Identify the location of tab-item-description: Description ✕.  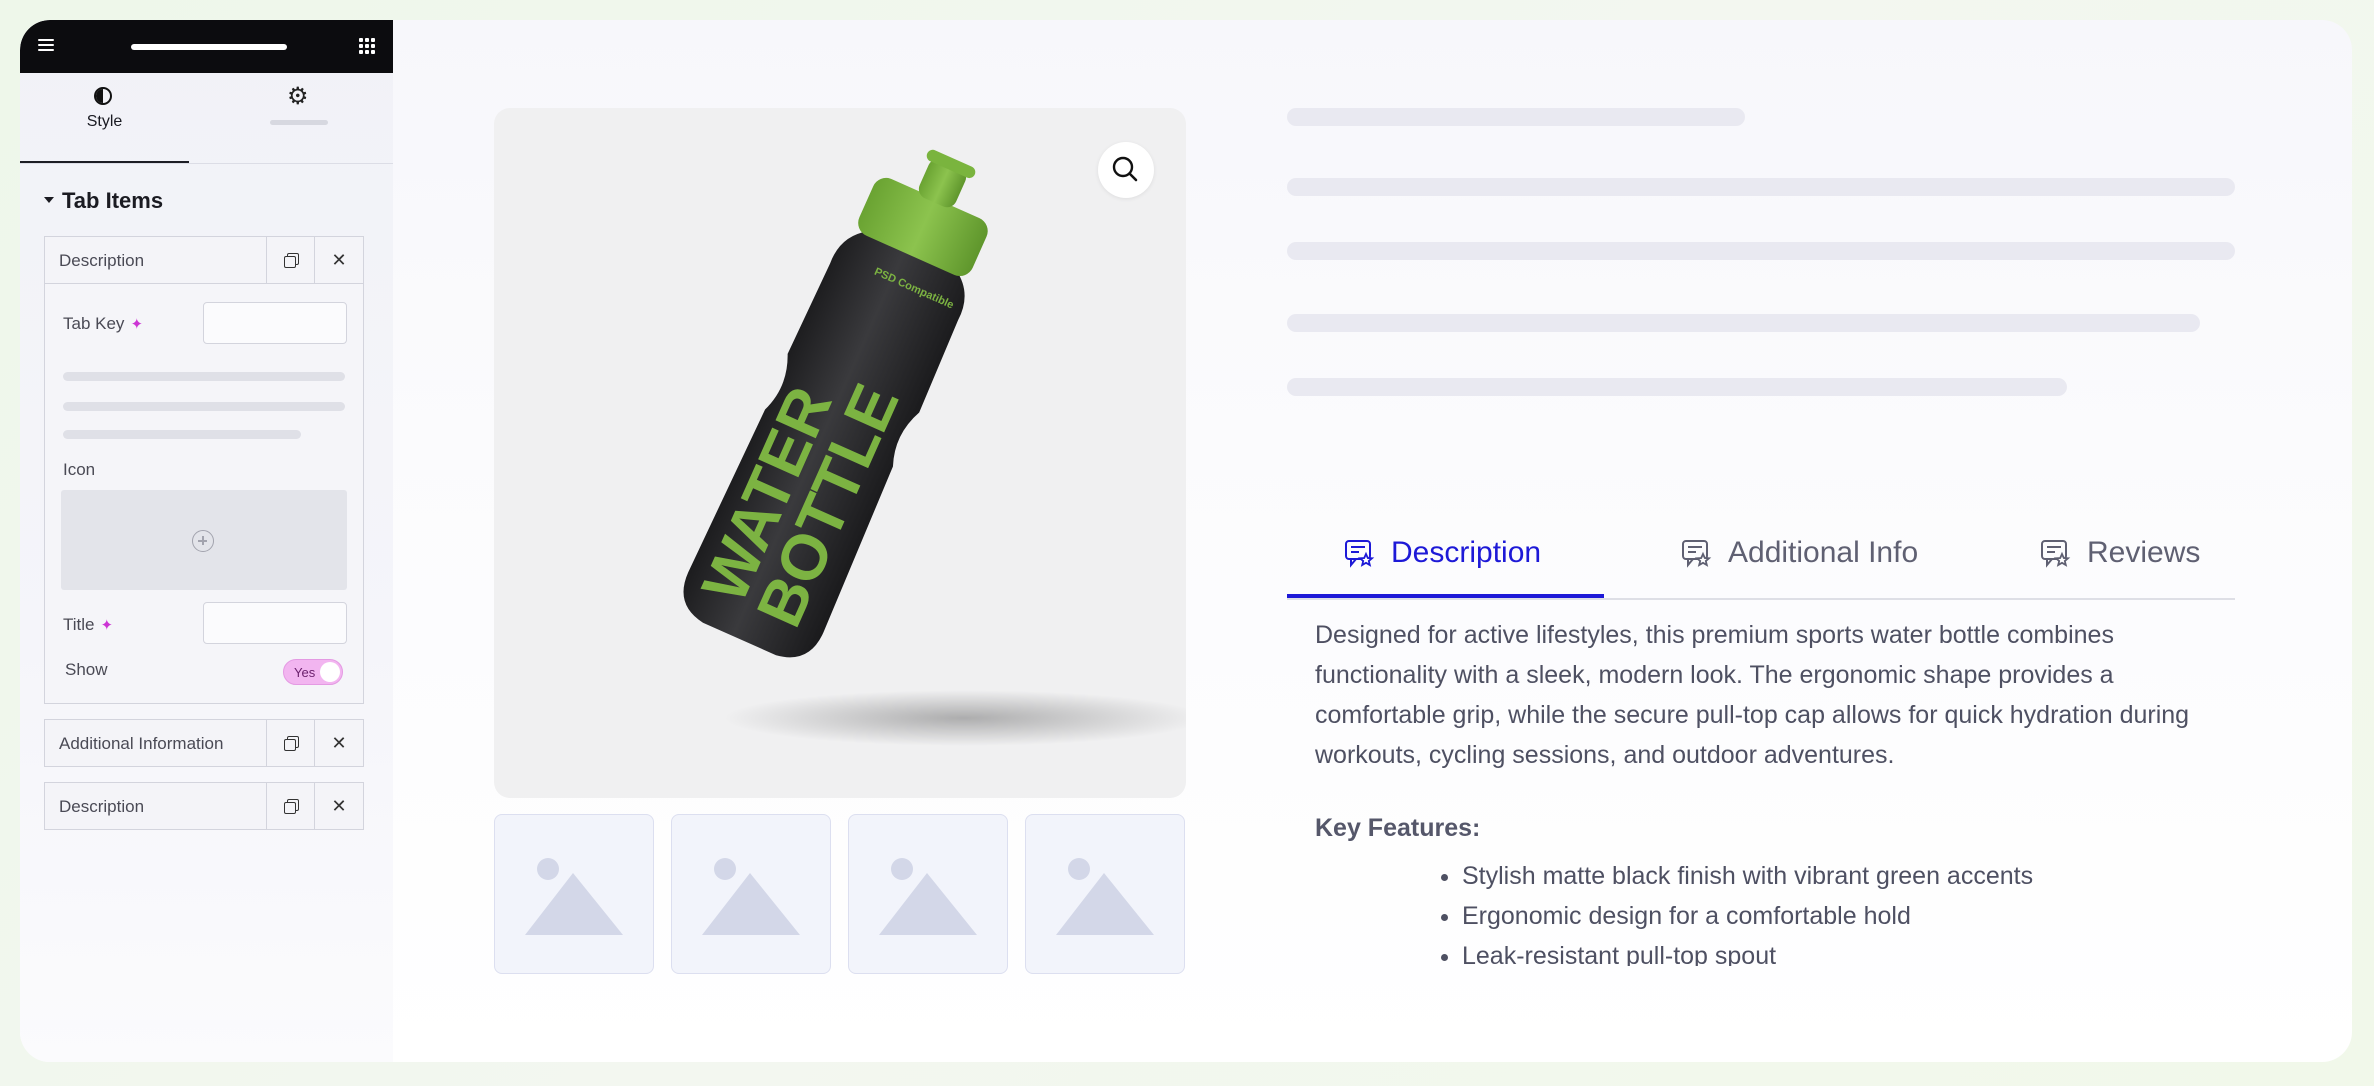
(204, 260).